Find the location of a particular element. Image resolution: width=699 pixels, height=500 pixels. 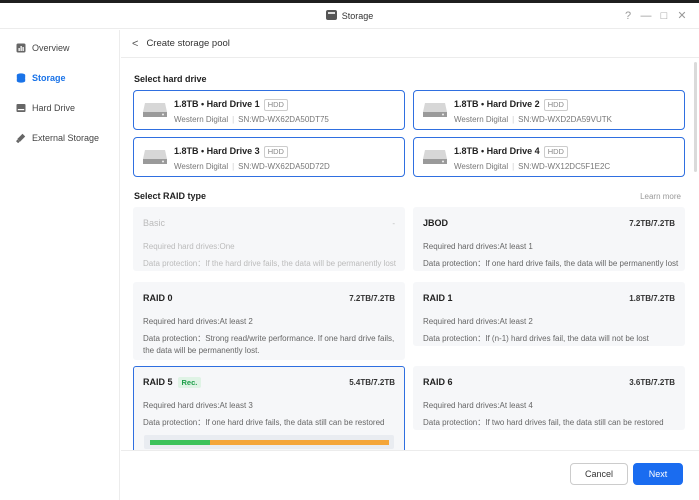

sidebar-item-hard-drive: Hard Drive is located at coordinates (59, 108).